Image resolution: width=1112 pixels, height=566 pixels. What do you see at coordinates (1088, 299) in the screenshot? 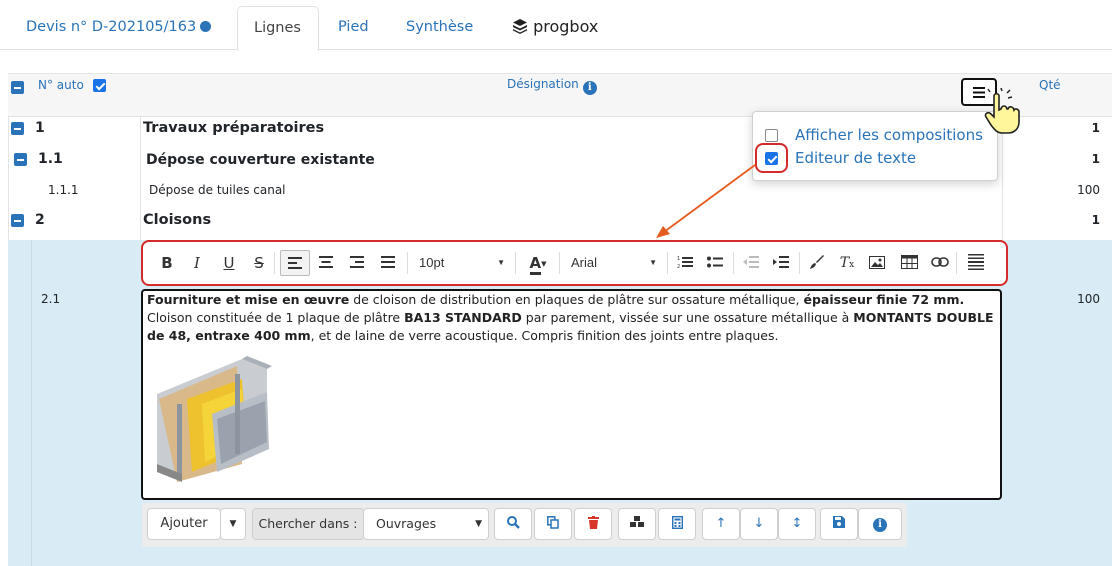
I see `row-qty: 100` at bounding box center [1088, 299].